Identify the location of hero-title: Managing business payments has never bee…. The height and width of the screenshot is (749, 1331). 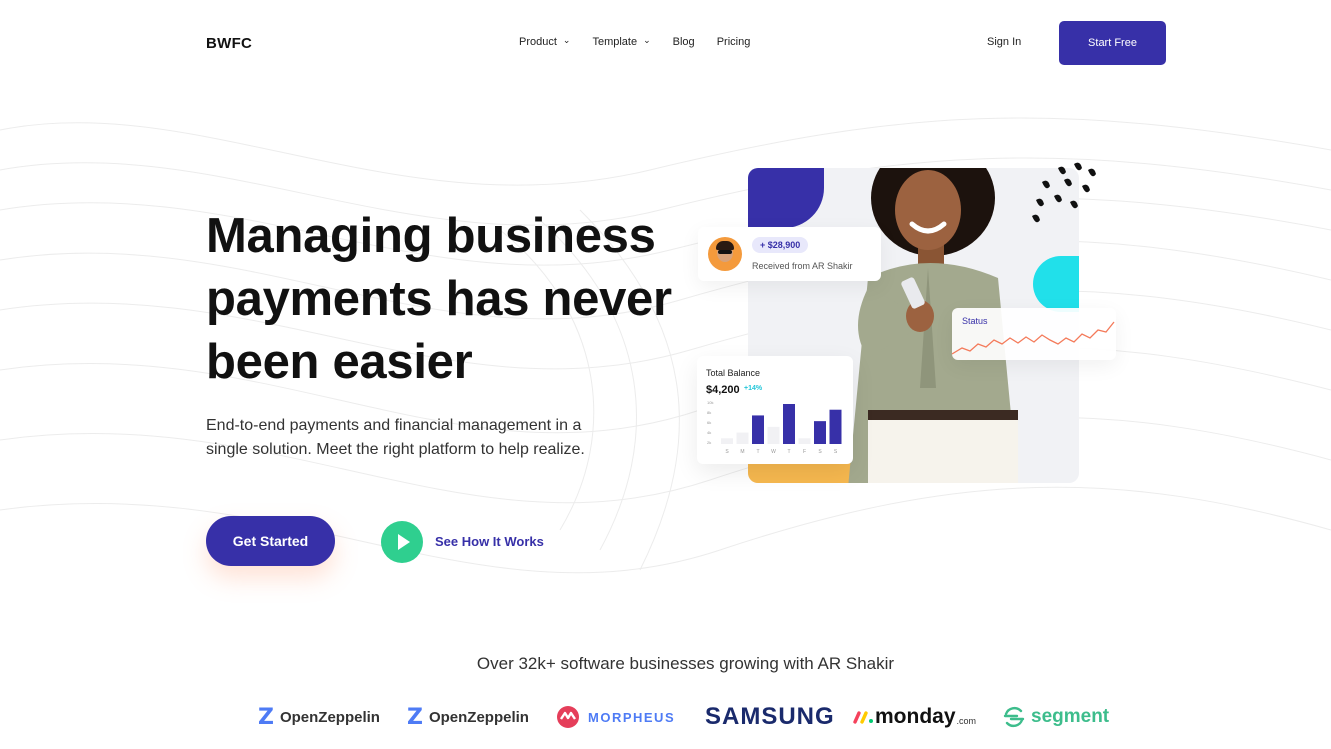
(439, 299).